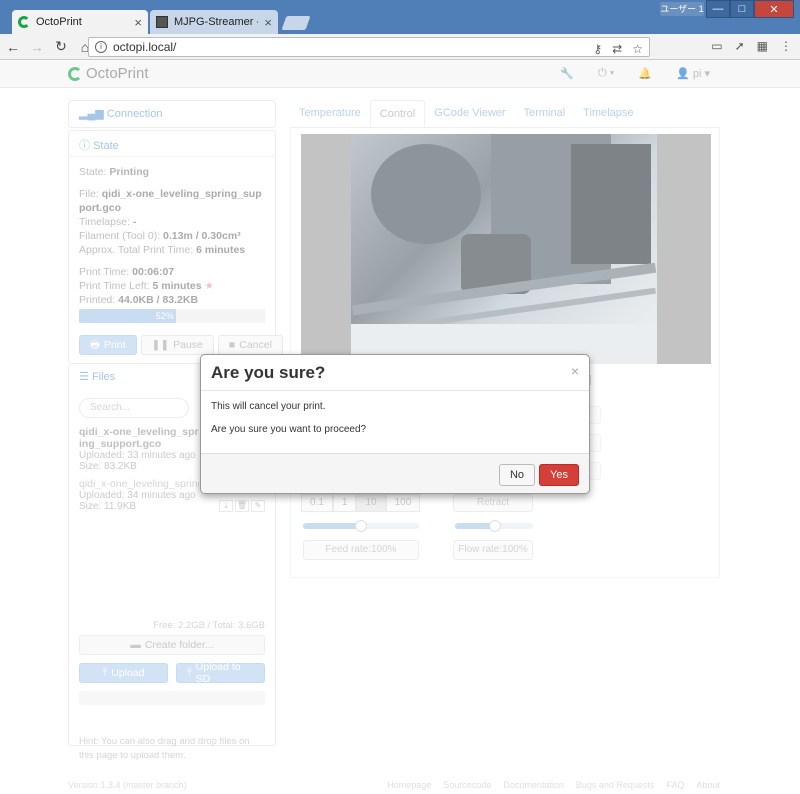  What do you see at coordinates (101, 47) in the screenshot?
I see `site-info-icon: i` at bounding box center [101, 47].